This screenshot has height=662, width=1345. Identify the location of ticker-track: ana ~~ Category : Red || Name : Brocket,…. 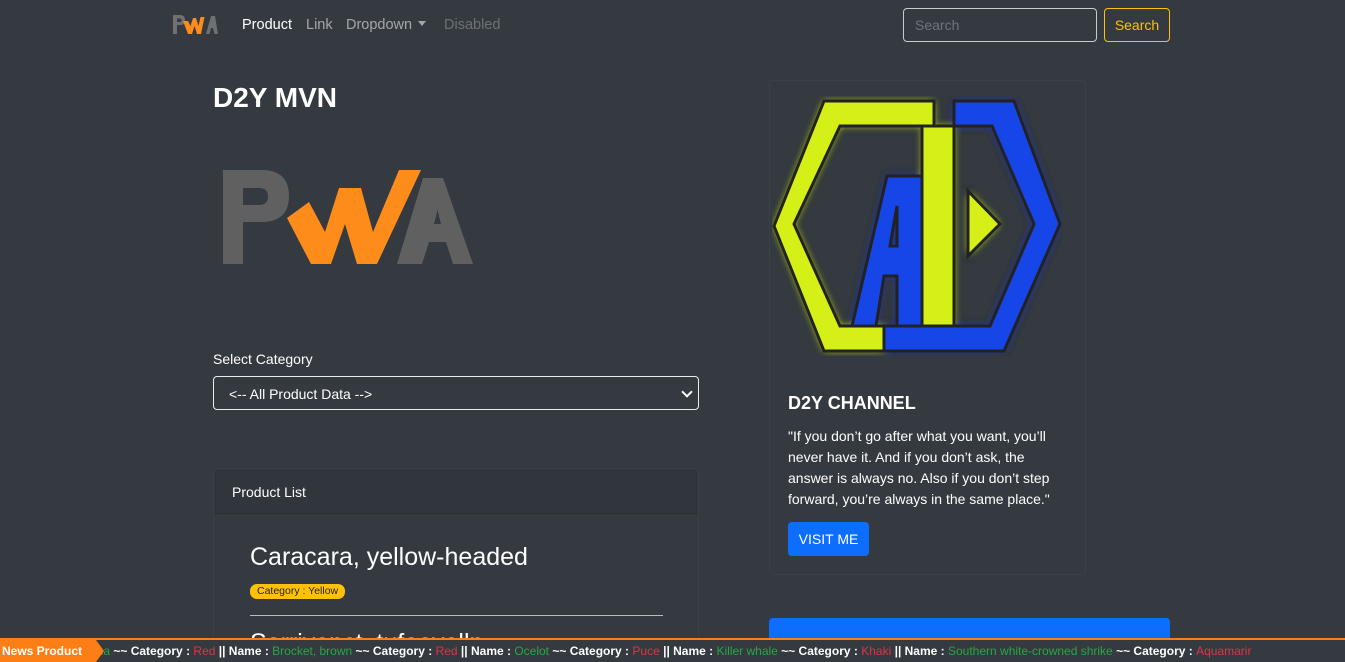
(670, 651).